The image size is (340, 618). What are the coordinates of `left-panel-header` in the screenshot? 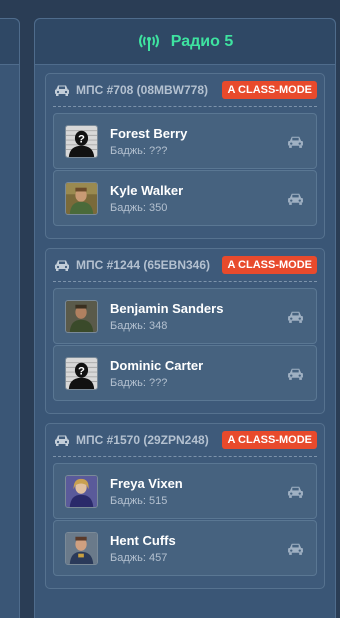 It's located at (9, 42).